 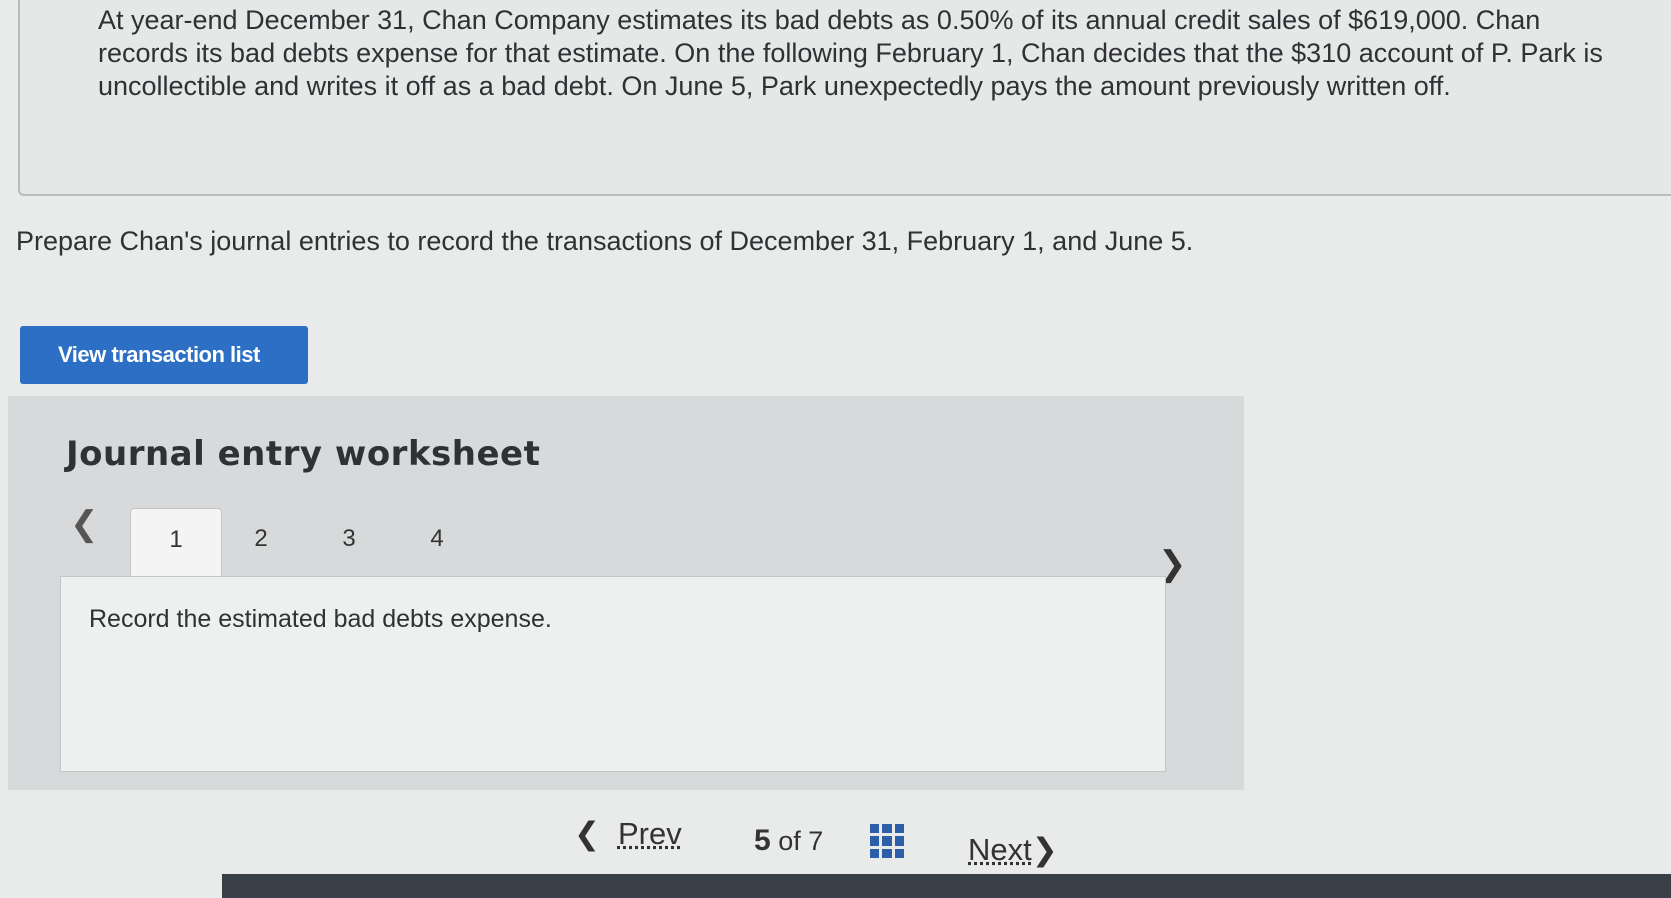 I want to click on next-label: Next, so click(x=1000, y=849).